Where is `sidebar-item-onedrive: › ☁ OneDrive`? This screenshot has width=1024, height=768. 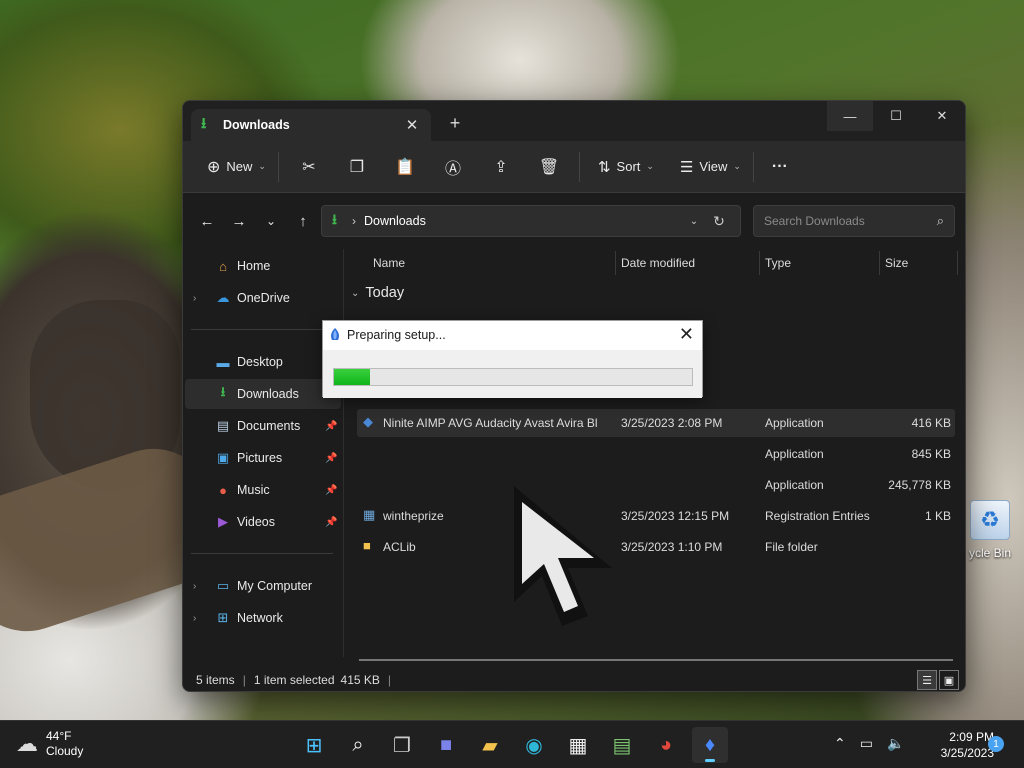 sidebar-item-onedrive: › ☁ OneDrive is located at coordinates (263, 298).